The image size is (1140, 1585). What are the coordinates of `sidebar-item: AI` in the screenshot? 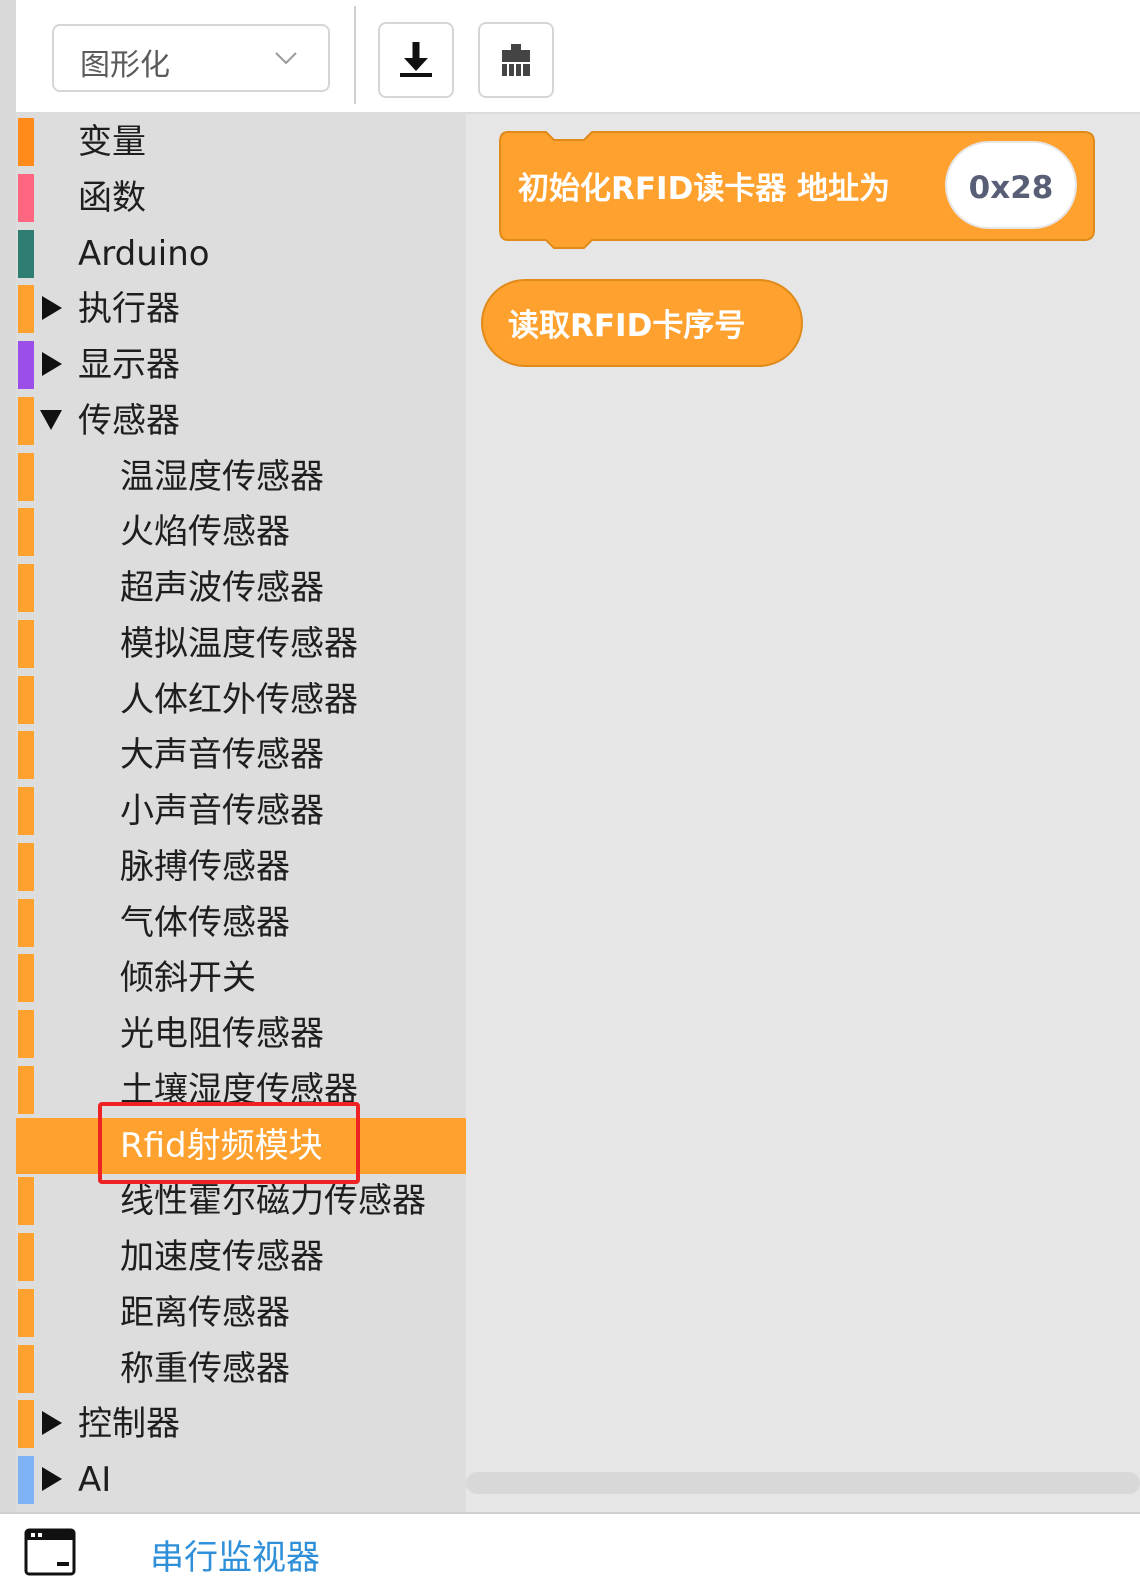 It's located at (241, 1480).